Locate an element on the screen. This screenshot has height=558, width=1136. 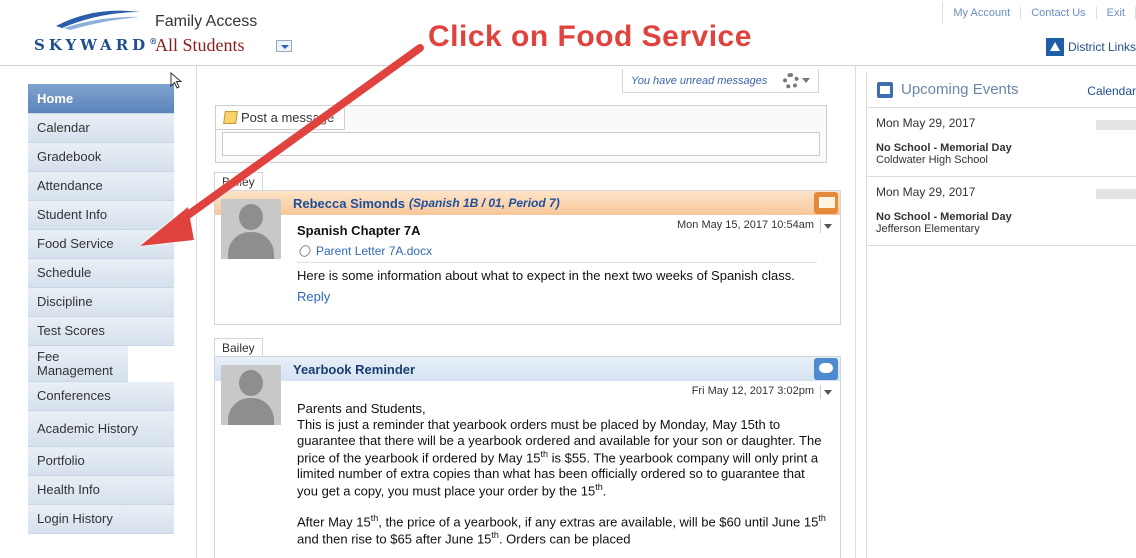
district-links: District Links is located at coordinates (1090, 47).